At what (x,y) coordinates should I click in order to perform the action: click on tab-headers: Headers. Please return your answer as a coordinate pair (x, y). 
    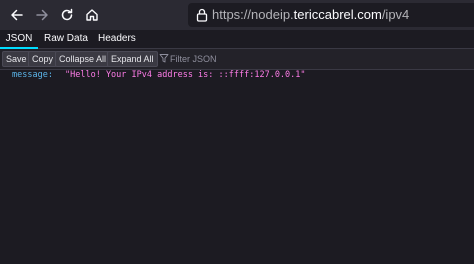
    Looking at the image, I should click on (117, 39).